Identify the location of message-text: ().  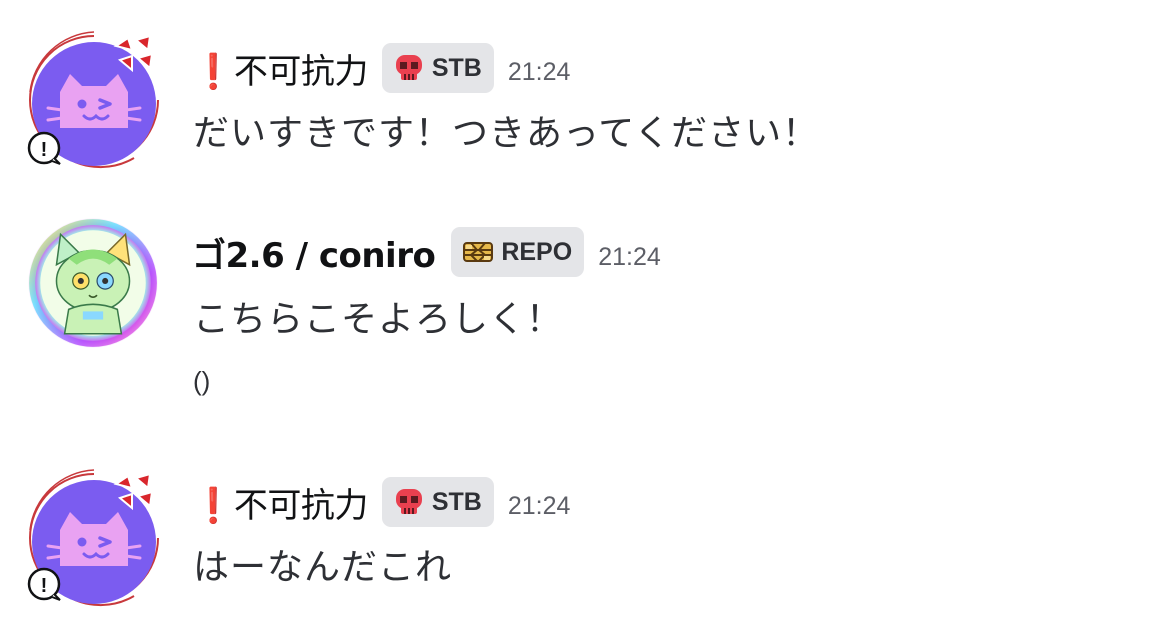
(202, 381).